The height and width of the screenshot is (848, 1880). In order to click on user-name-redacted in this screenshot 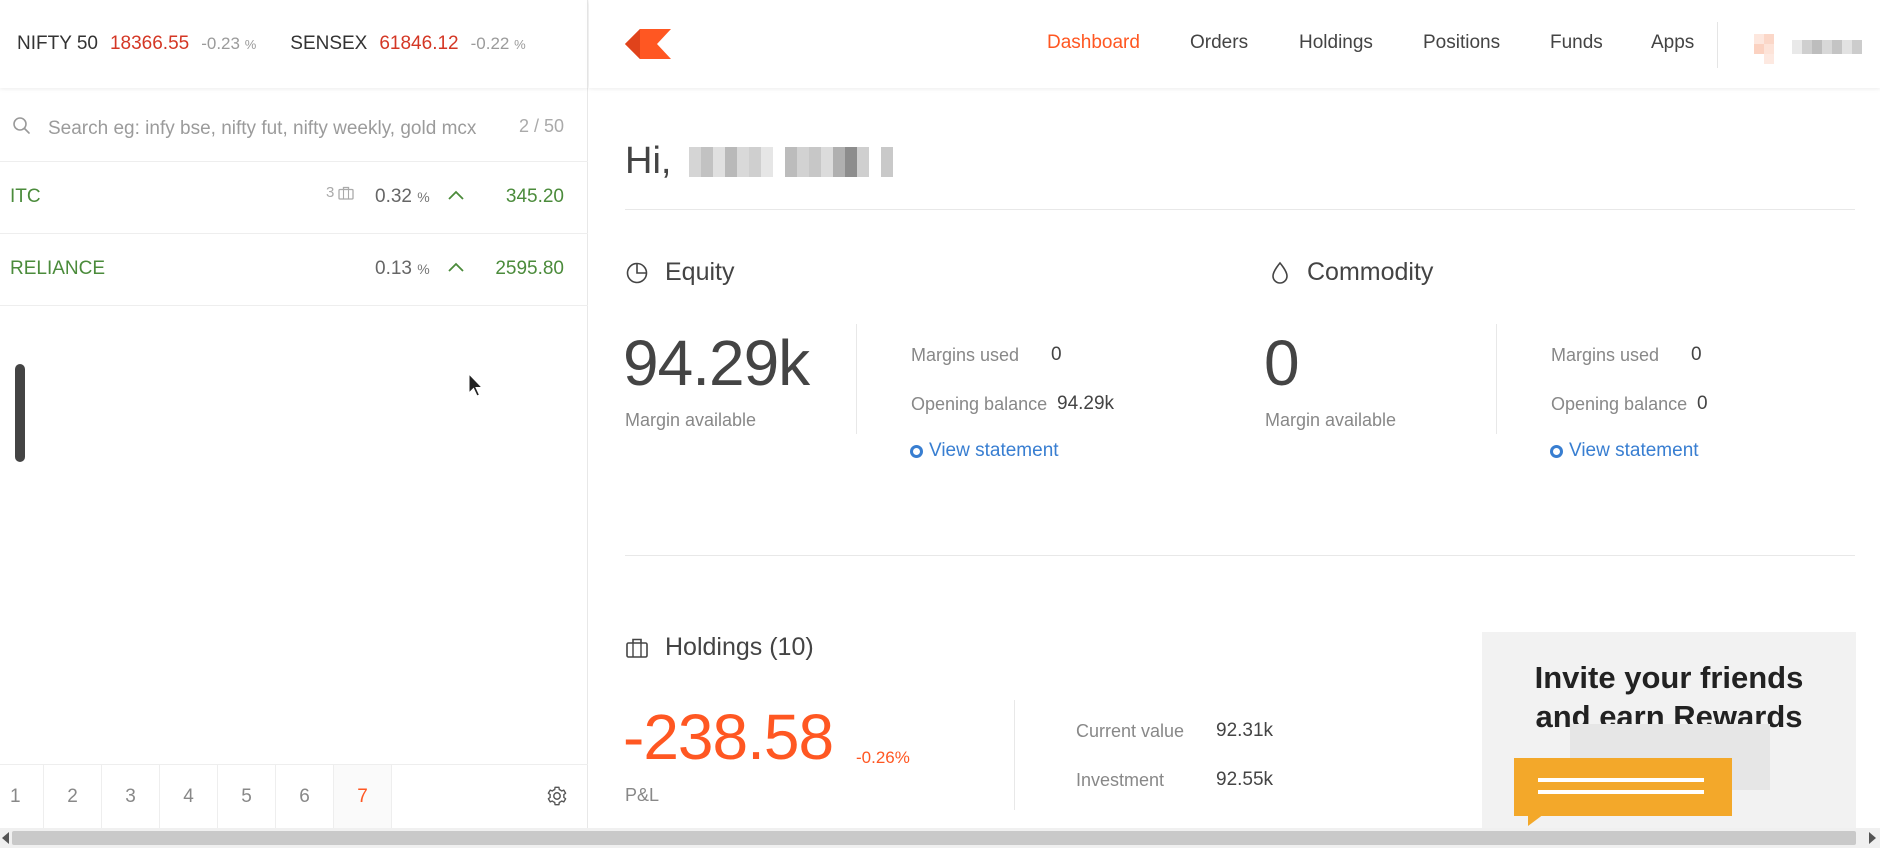, I will do `click(791, 161)`.